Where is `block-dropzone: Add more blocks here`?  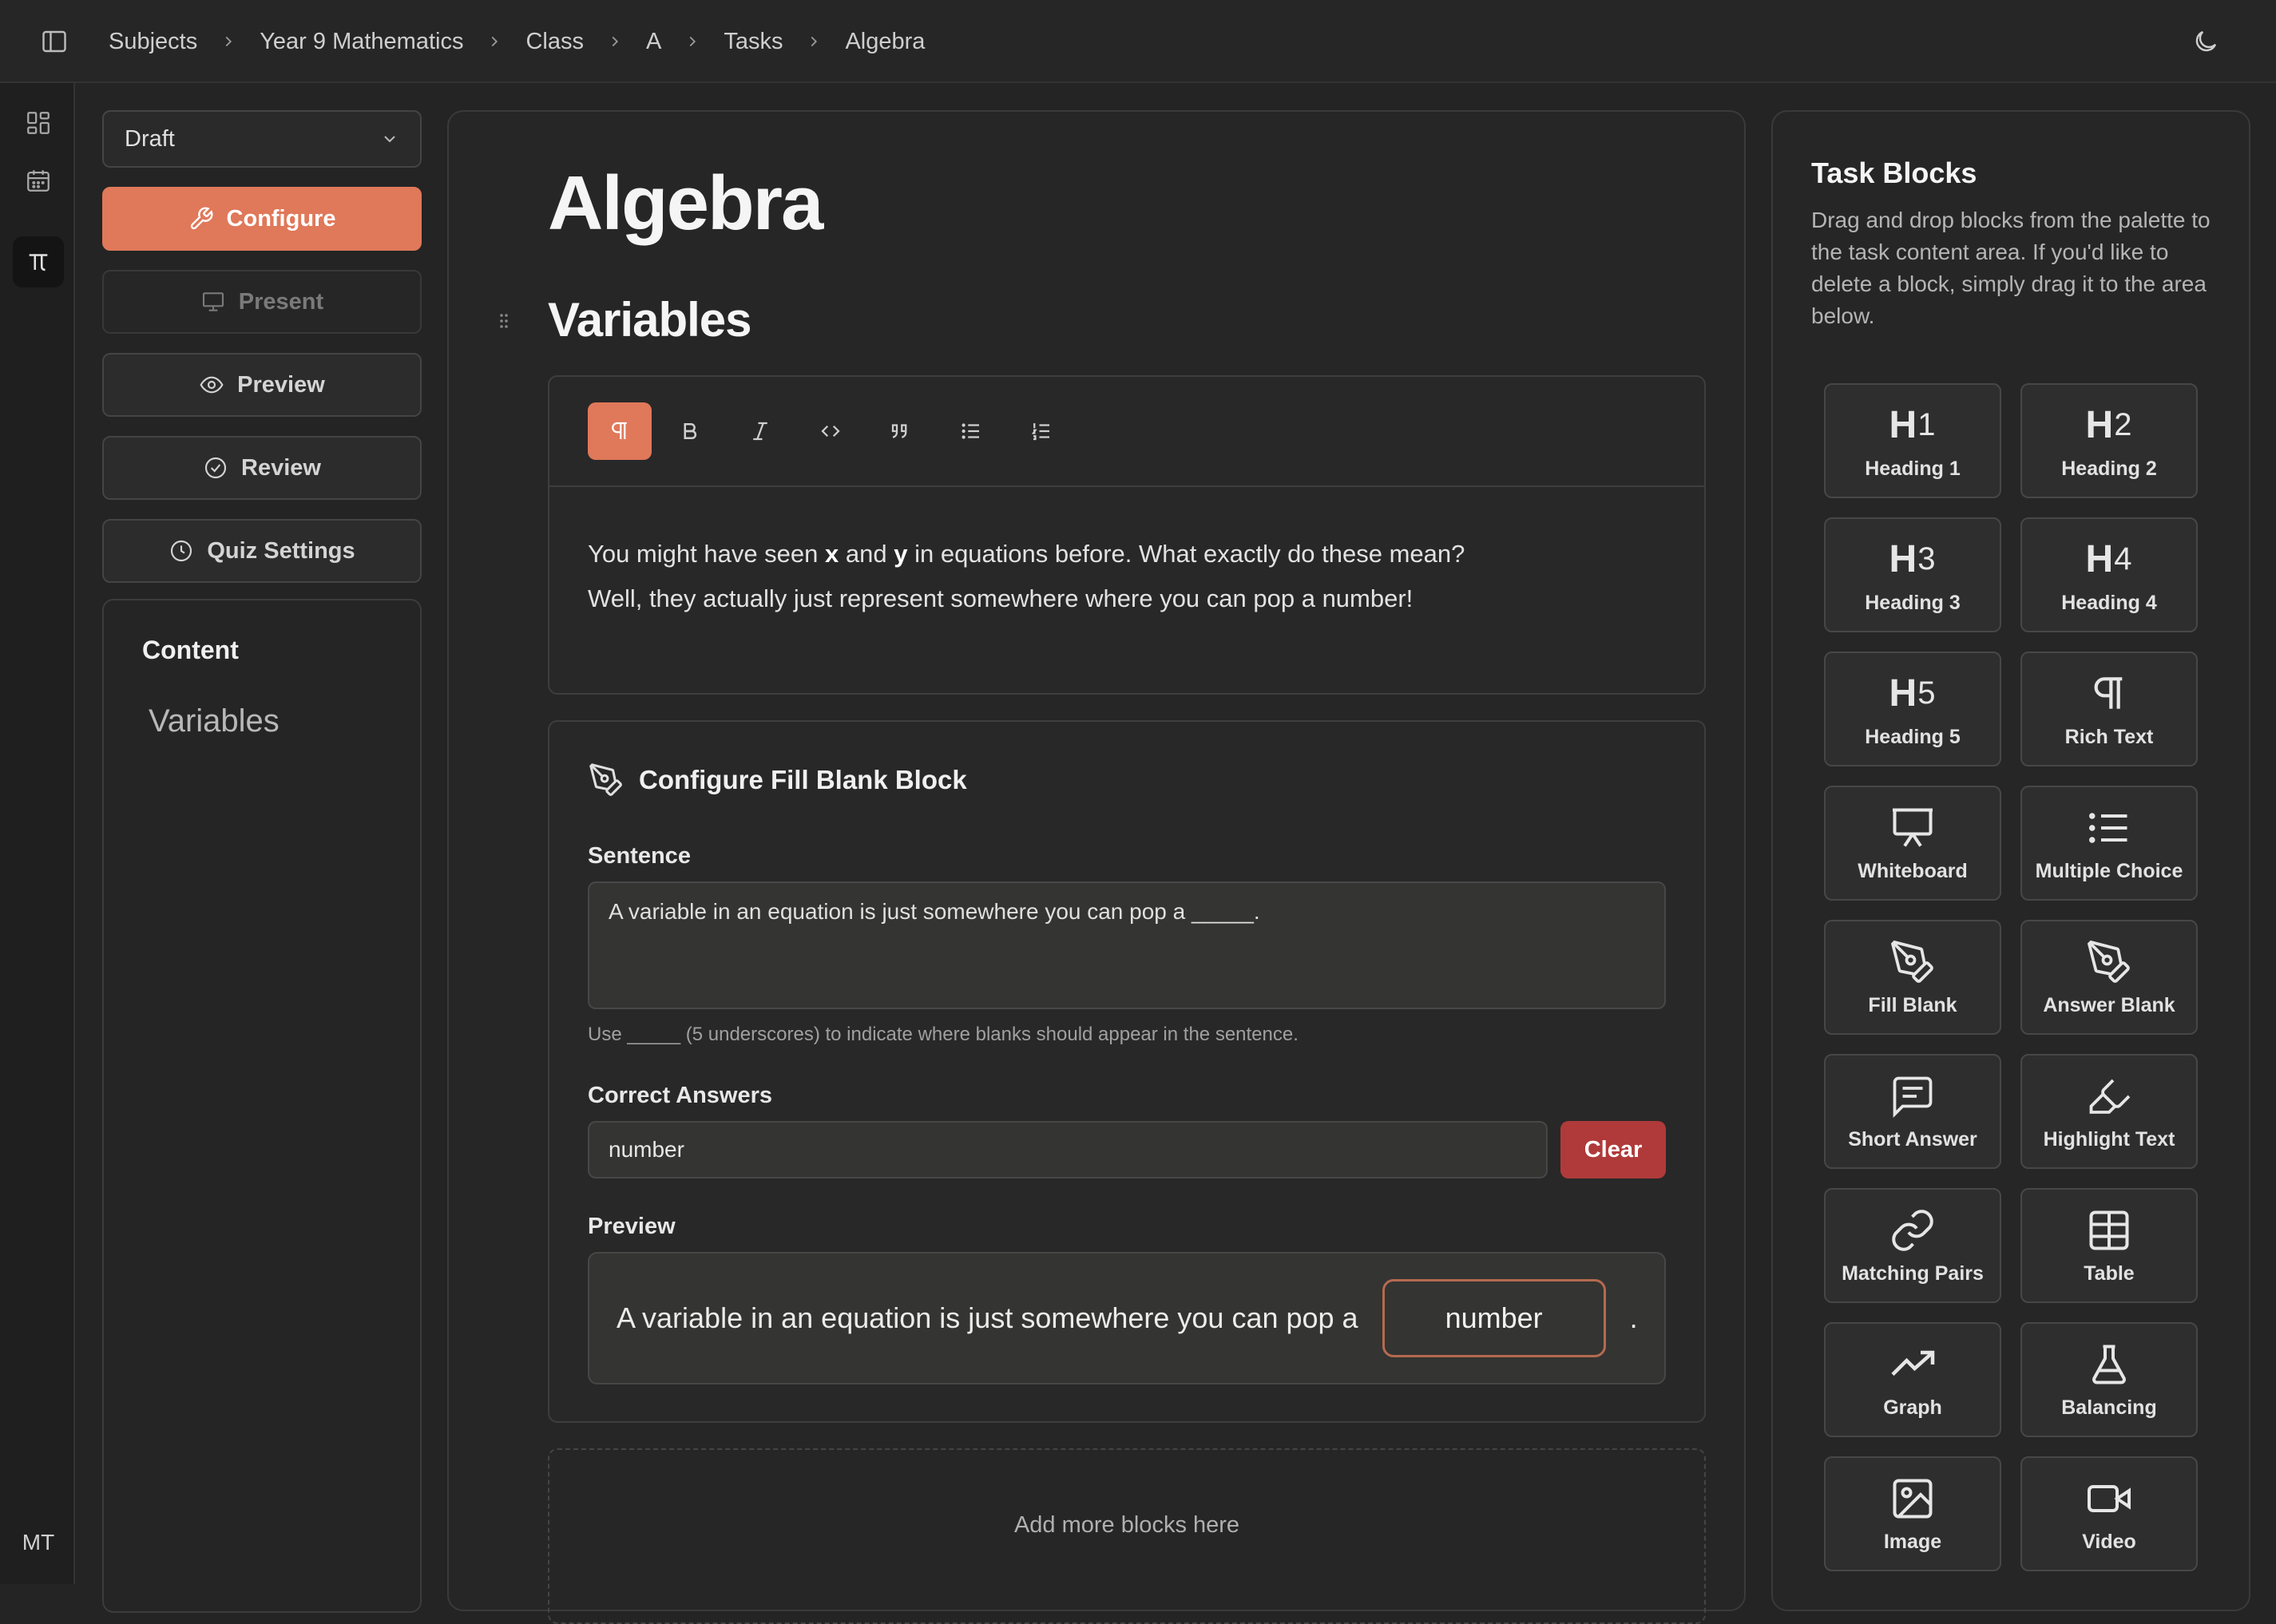 block-dropzone: Add more blocks here is located at coordinates (1127, 1536).